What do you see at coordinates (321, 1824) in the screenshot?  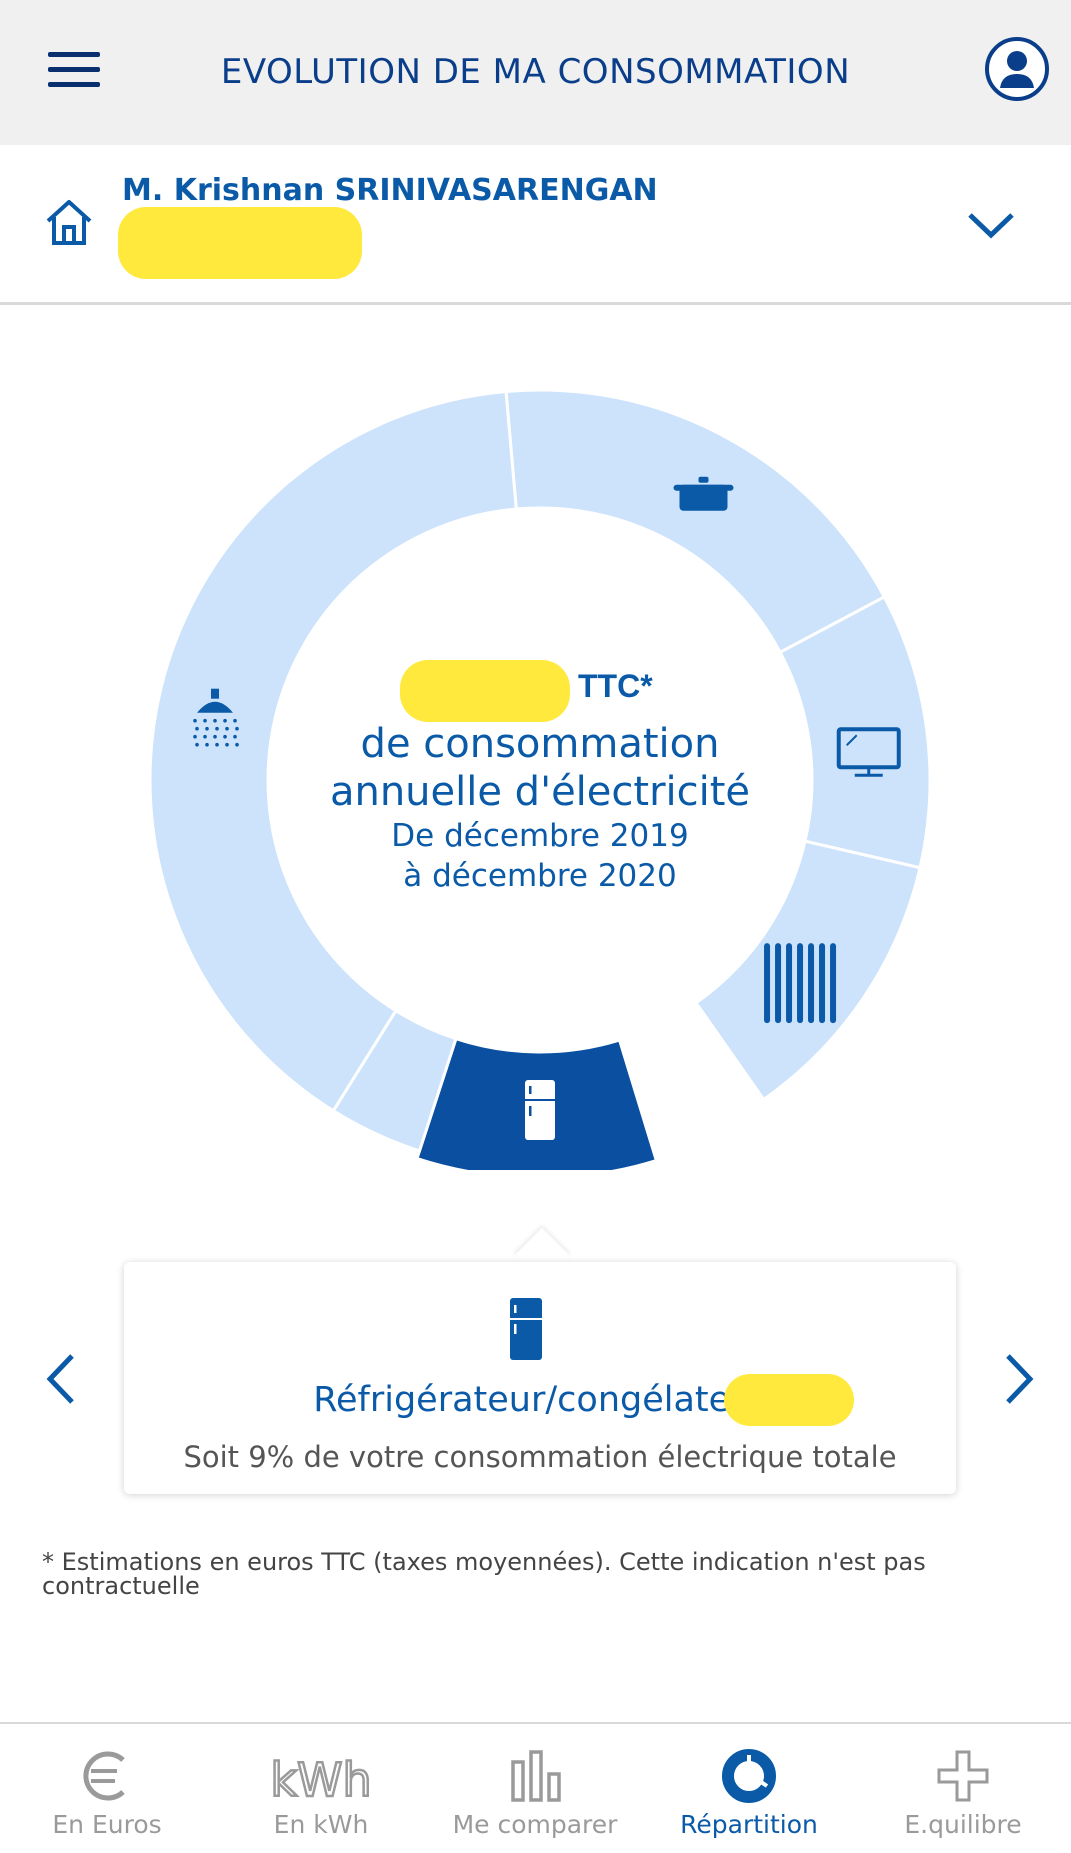 I see `tab-label: En kWh` at bounding box center [321, 1824].